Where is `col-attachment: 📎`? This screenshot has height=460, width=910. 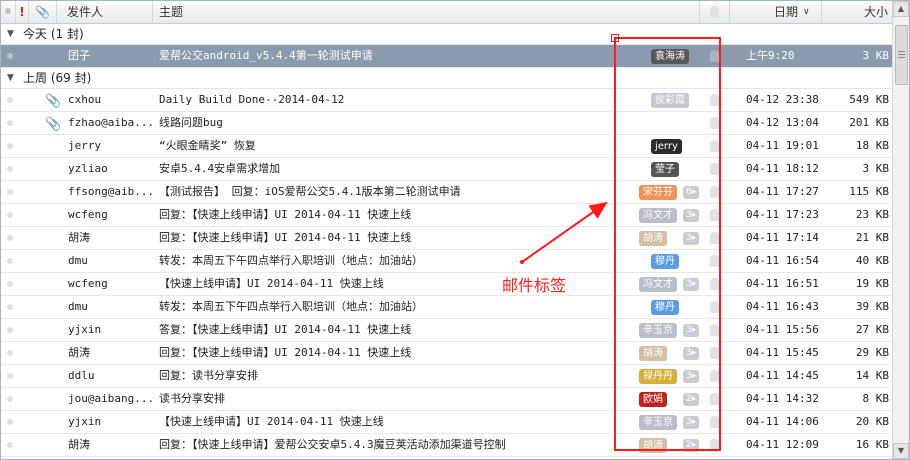
col-attachment: 📎 is located at coordinates (43, 12).